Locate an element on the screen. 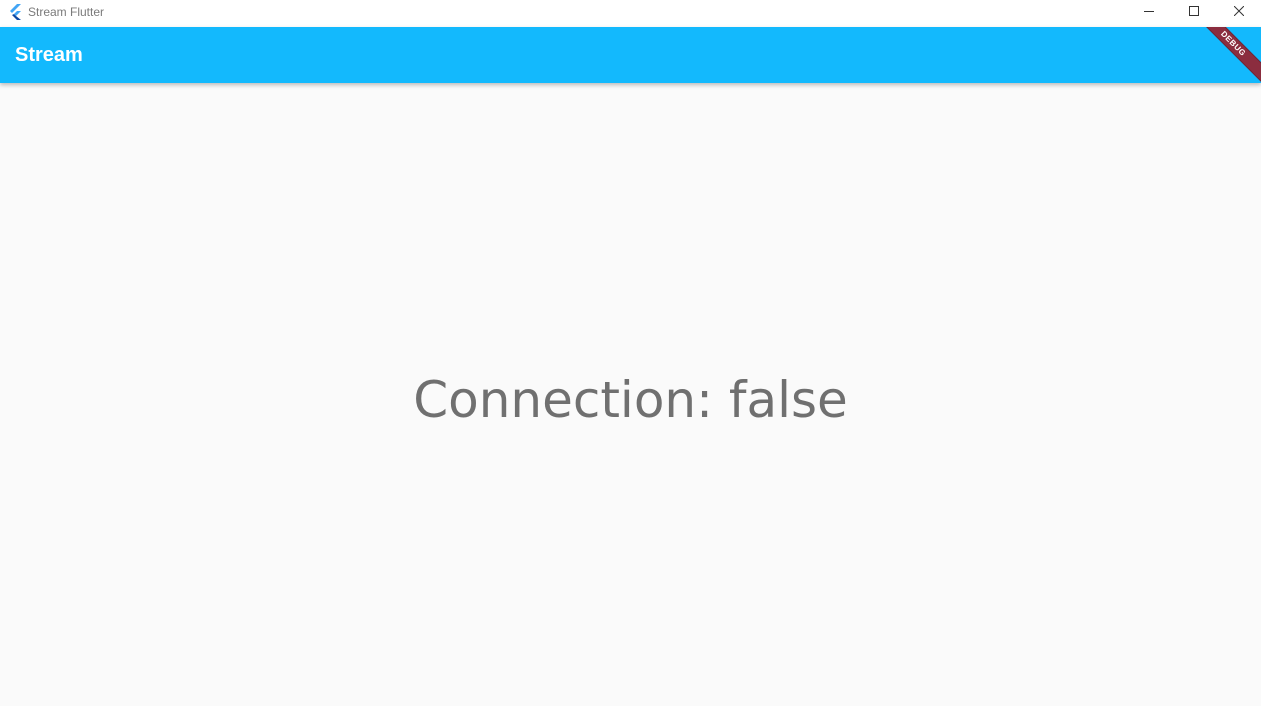 The width and height of the screenshot is (1261, 706). connection-status-text: Connection: false is located at coordinates (630, 399).